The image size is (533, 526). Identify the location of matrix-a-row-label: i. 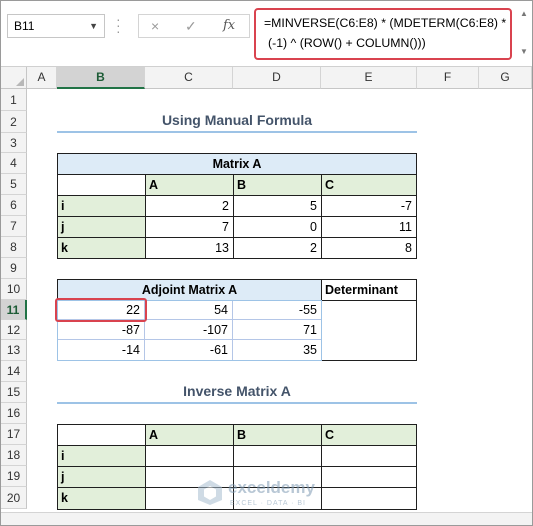
(101, 206).